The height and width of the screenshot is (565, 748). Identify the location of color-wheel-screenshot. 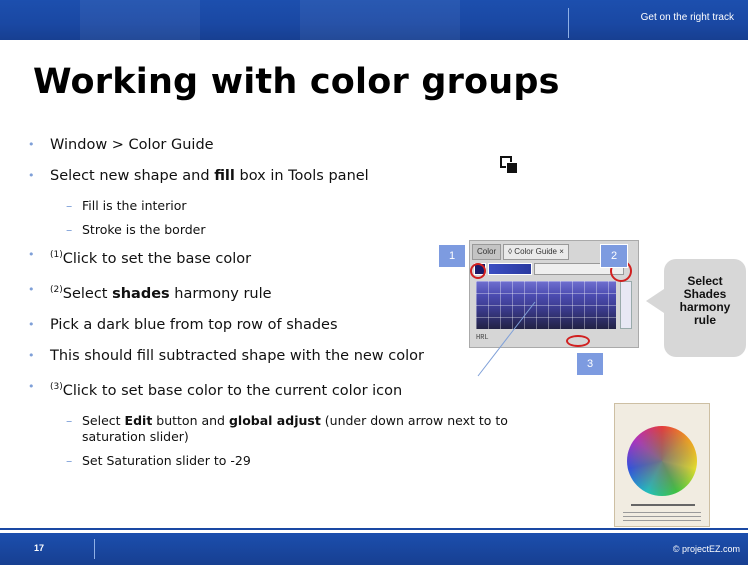
(662, 465).